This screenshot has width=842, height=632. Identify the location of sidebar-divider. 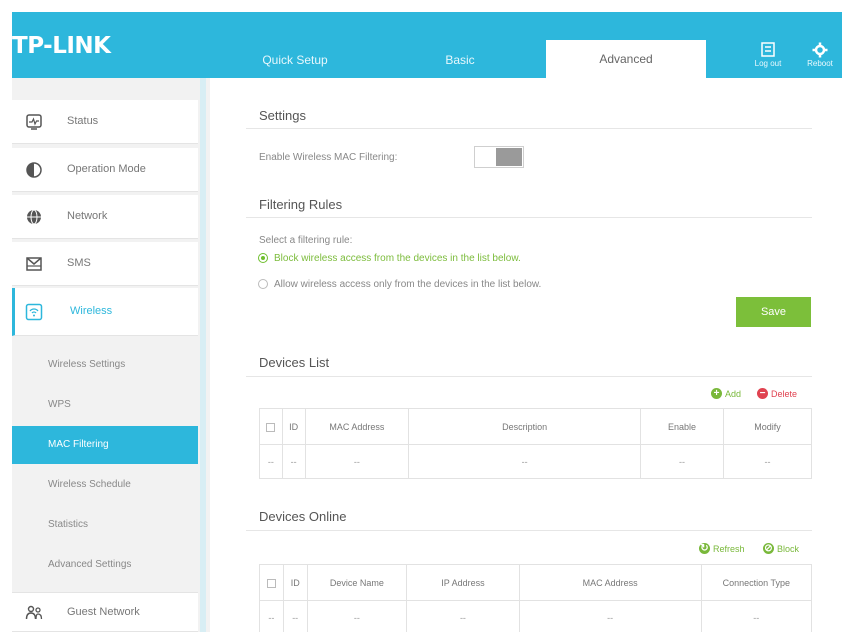
(203, 355).